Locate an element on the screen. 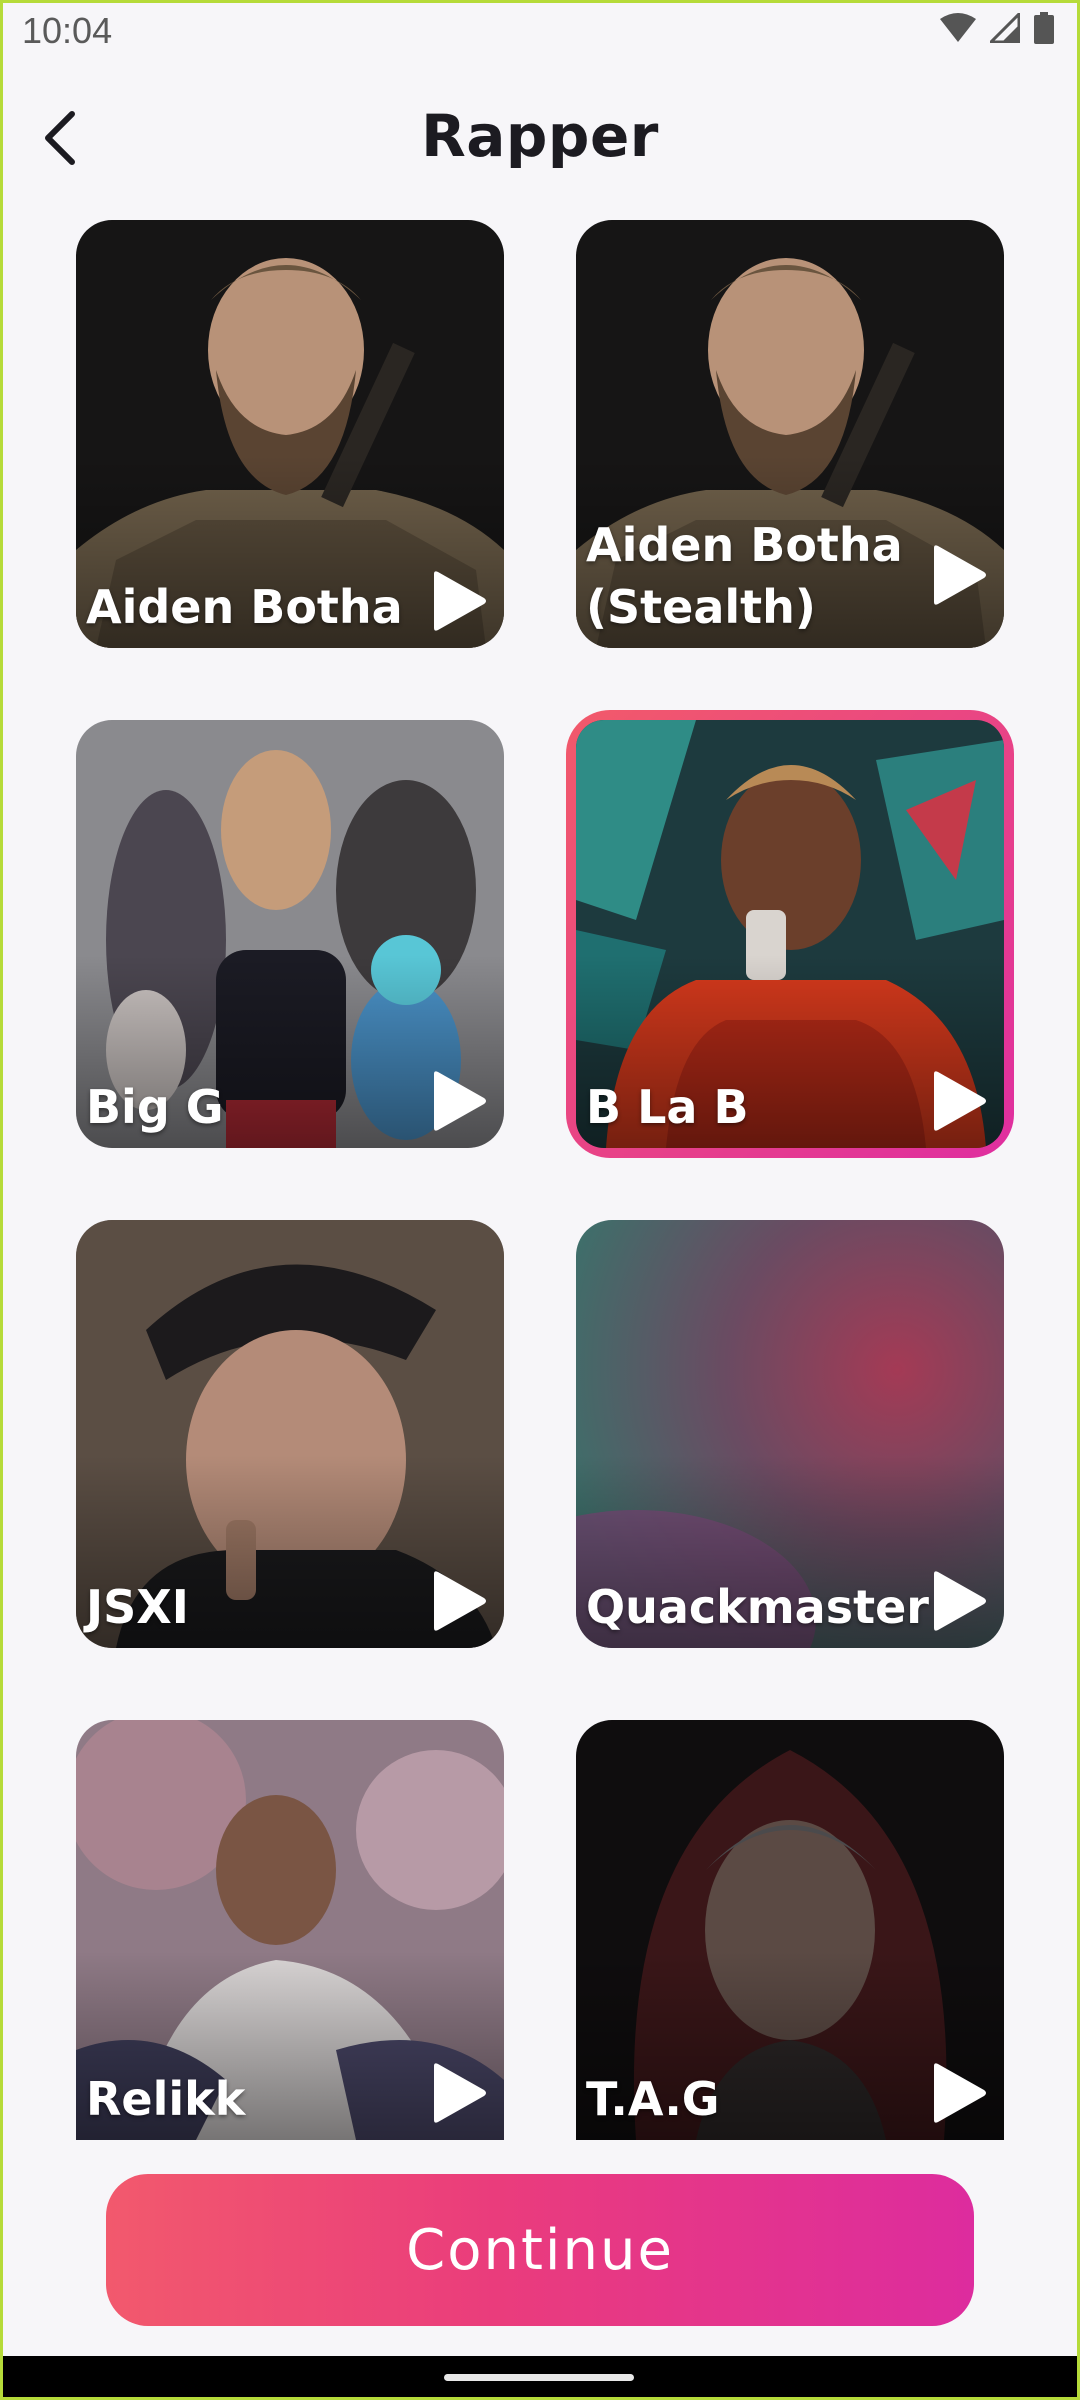 Image resolution: width=1080 pixels, height=2400 pixels. voice-card-big-g: Big G is located at coordinates (290, 934).